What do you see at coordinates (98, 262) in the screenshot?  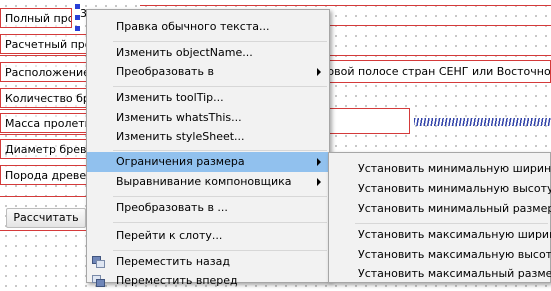 I see `send-to-back-icon` at bounding box center [98, 262].